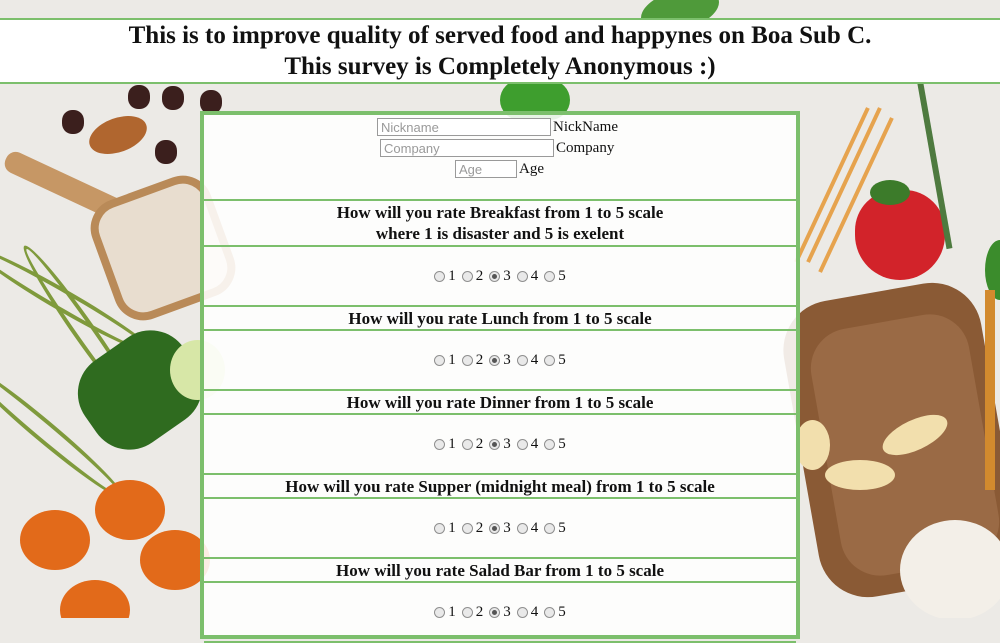  I want to click on question-breakfast-options: 1 2 3 4 5, so click(500, 277).